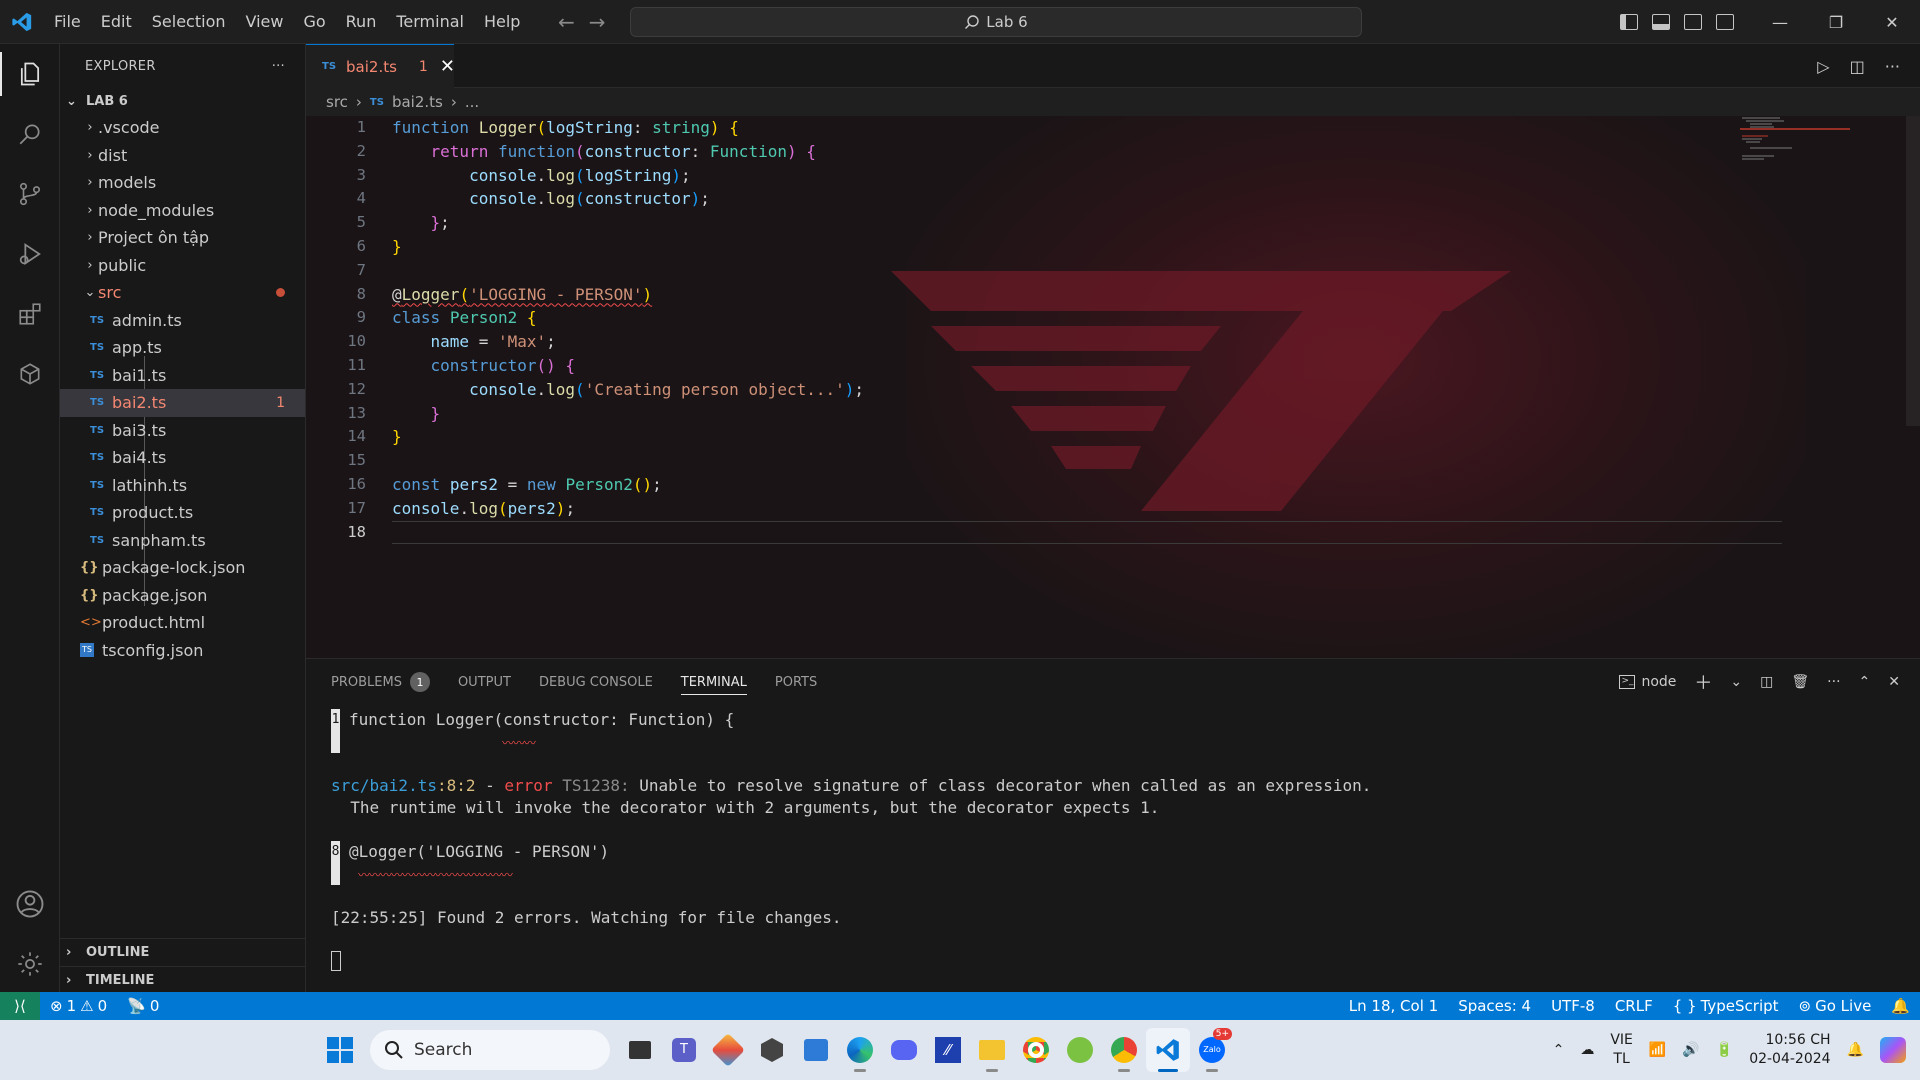  Describe the element at coordinates (1893, 1050) in the screenshot. I see `copilot-icon` at that location.